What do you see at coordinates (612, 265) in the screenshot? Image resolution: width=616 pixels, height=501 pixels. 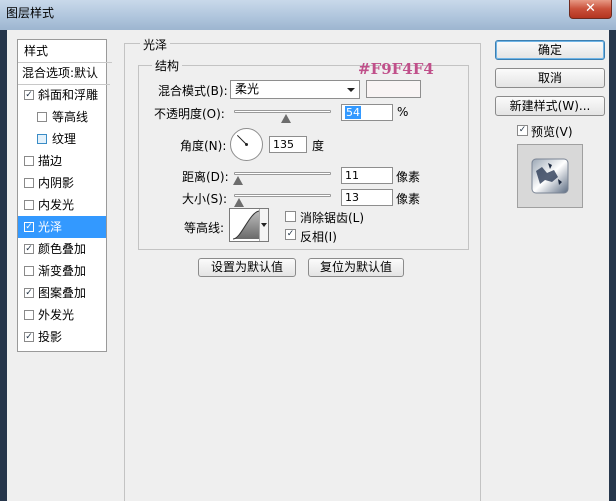 I see `window-border-right` at bounding box center [612, 265].